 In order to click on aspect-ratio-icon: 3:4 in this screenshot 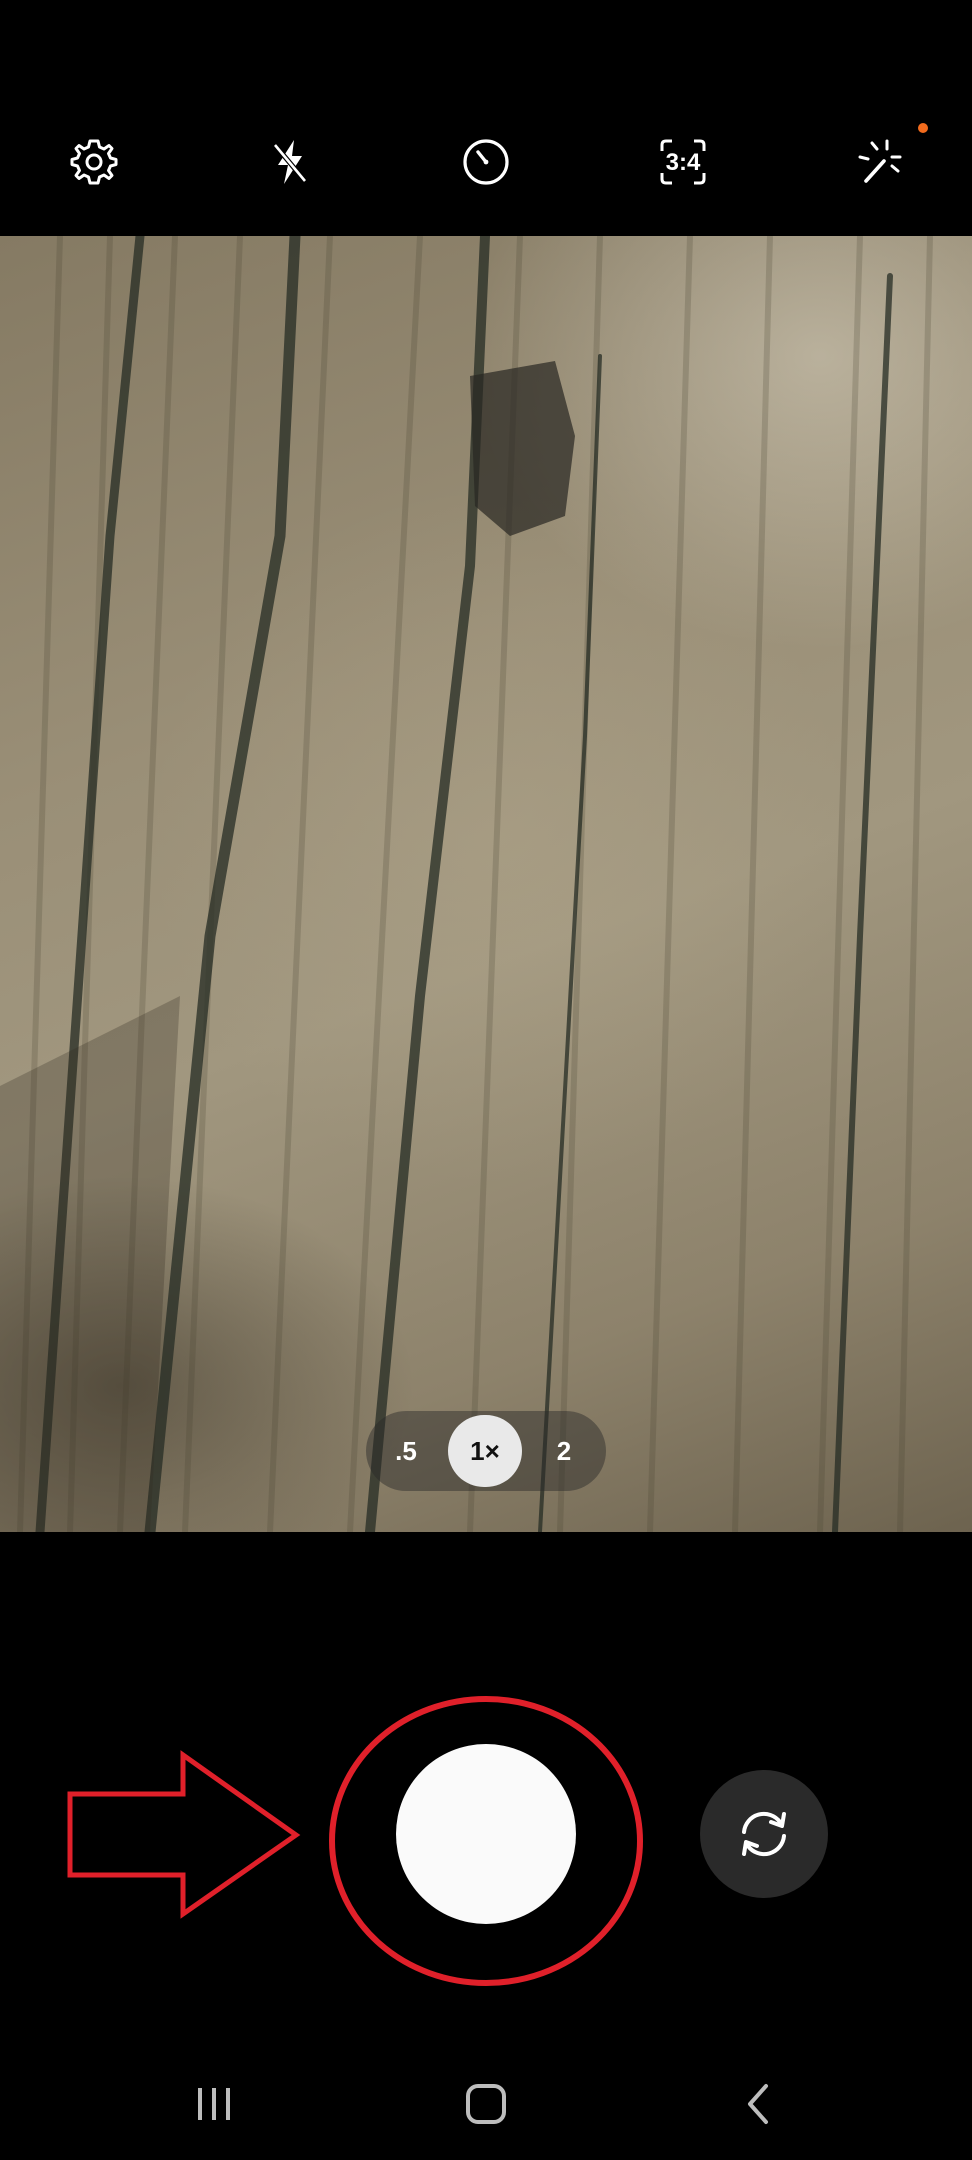, I will do `click(683, 162)`.